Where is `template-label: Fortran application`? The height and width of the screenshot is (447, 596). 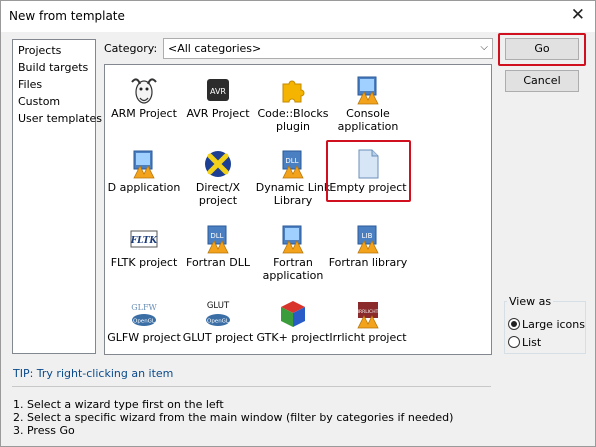 template-label: Fortran application is located at coordinates (293, 269).